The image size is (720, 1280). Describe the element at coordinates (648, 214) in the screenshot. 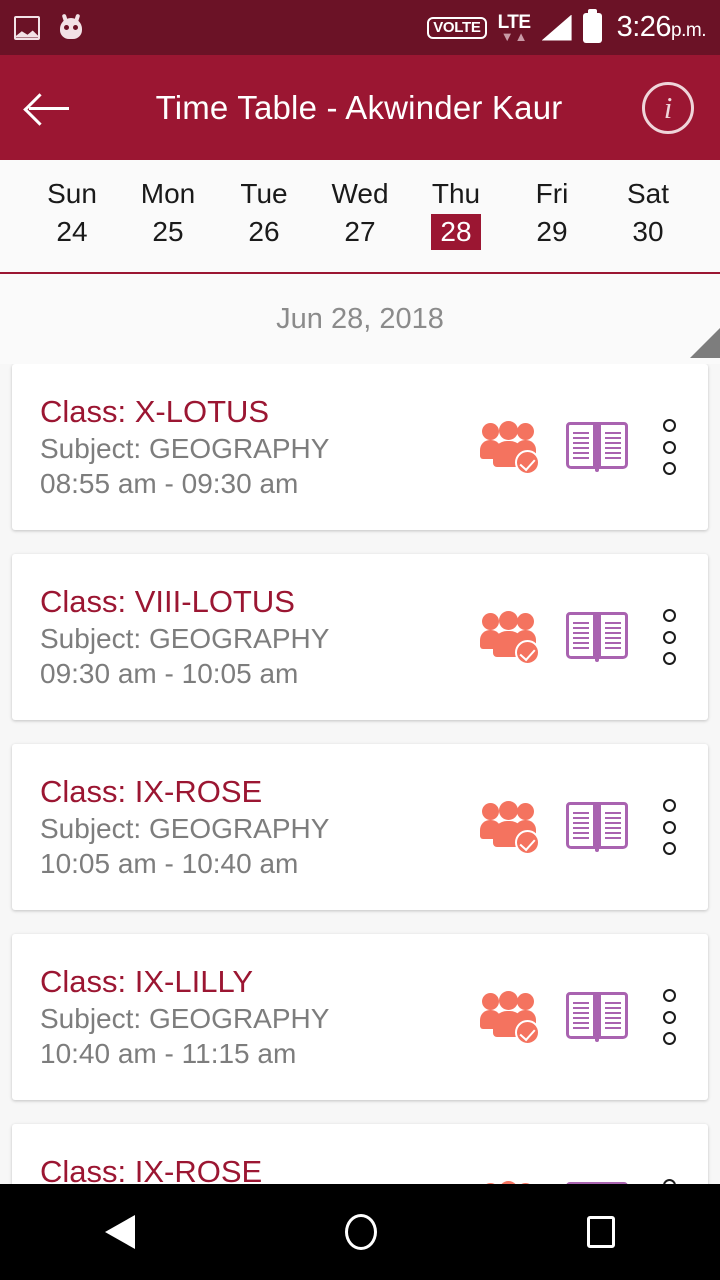

I see `day-cell-sat: Sat 30` at that location.